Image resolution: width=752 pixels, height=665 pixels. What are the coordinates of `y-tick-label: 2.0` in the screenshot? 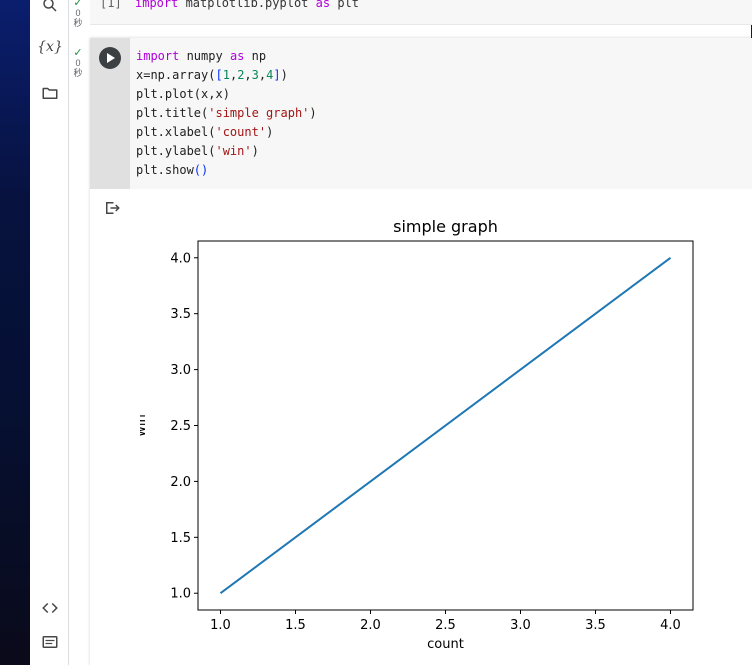 It's located at (180, 482).